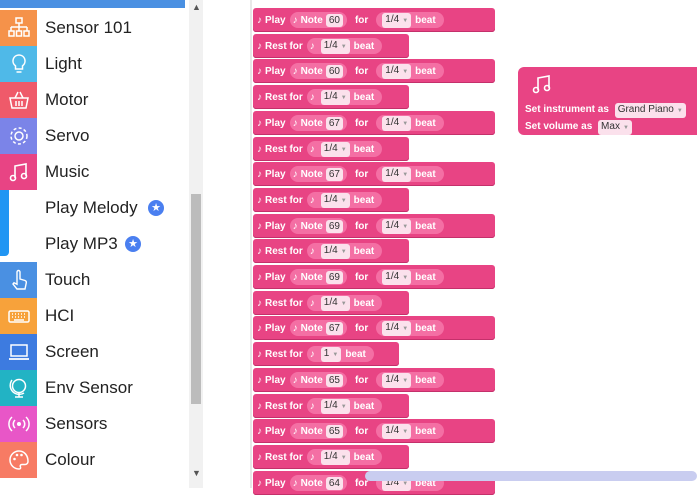  I want to click on rest-block: ♪ Rest for ♪ 1 ▼ beat, so click(326, 354).